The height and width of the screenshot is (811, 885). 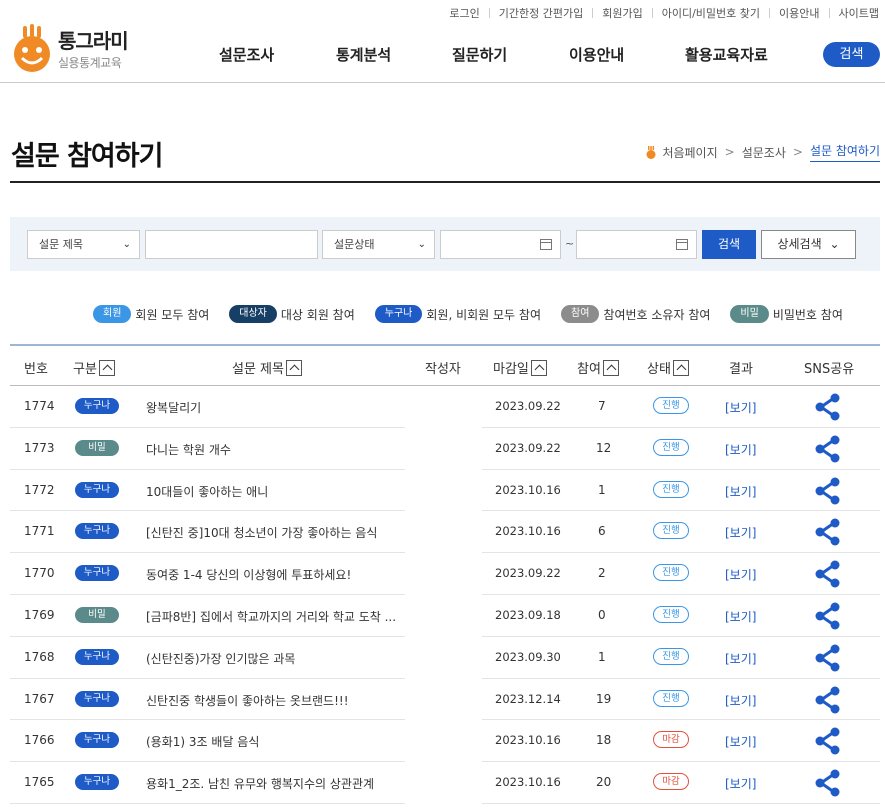 I want to click on nav-survey: 설문조사, so click(x=246, y=54).